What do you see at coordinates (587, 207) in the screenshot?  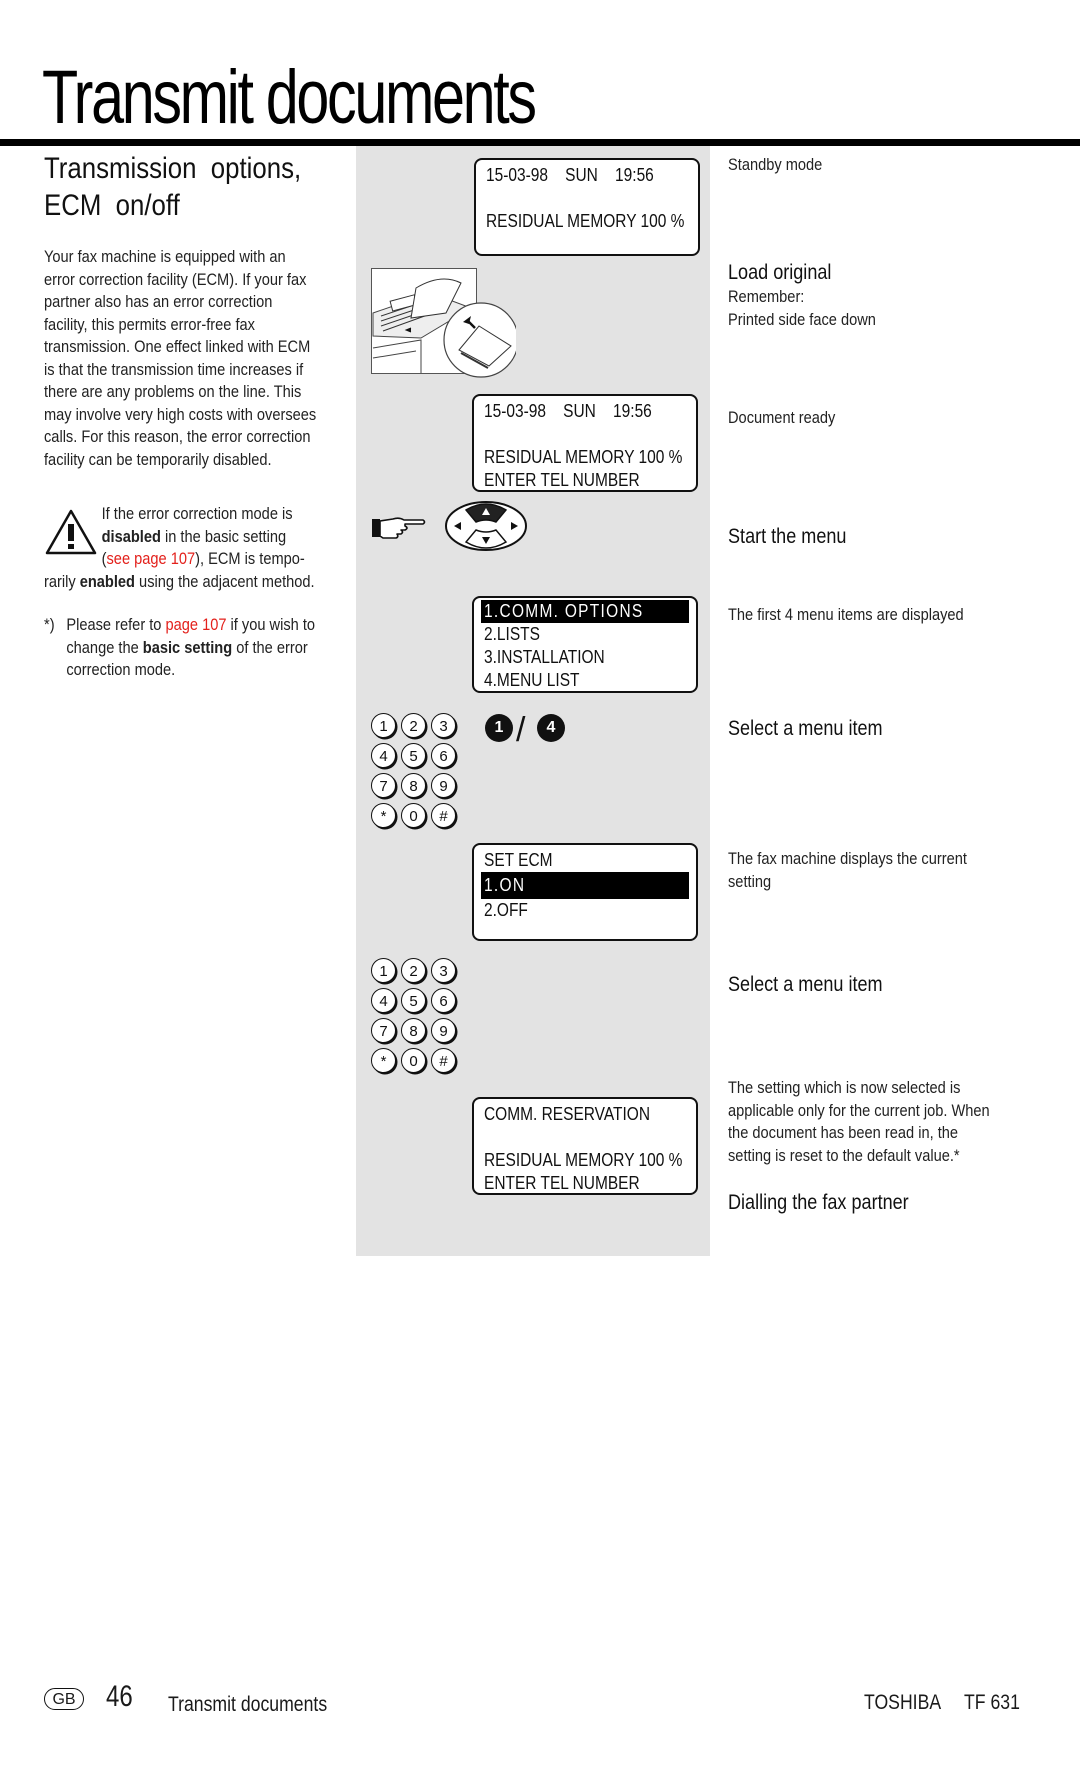 I see `lcd-standby: 15-03-98 SUN 19:56 RESIDUAL MEMORY 100 %` at bounding box center [587, 207].